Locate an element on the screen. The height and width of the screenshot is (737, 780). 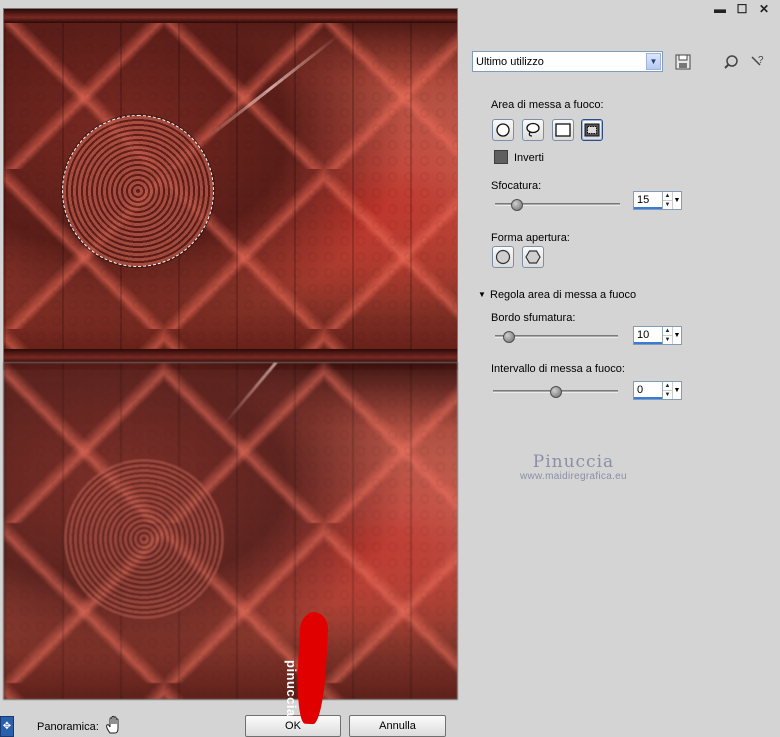
invert-label: Inverti is located at coordinates (529, 158).